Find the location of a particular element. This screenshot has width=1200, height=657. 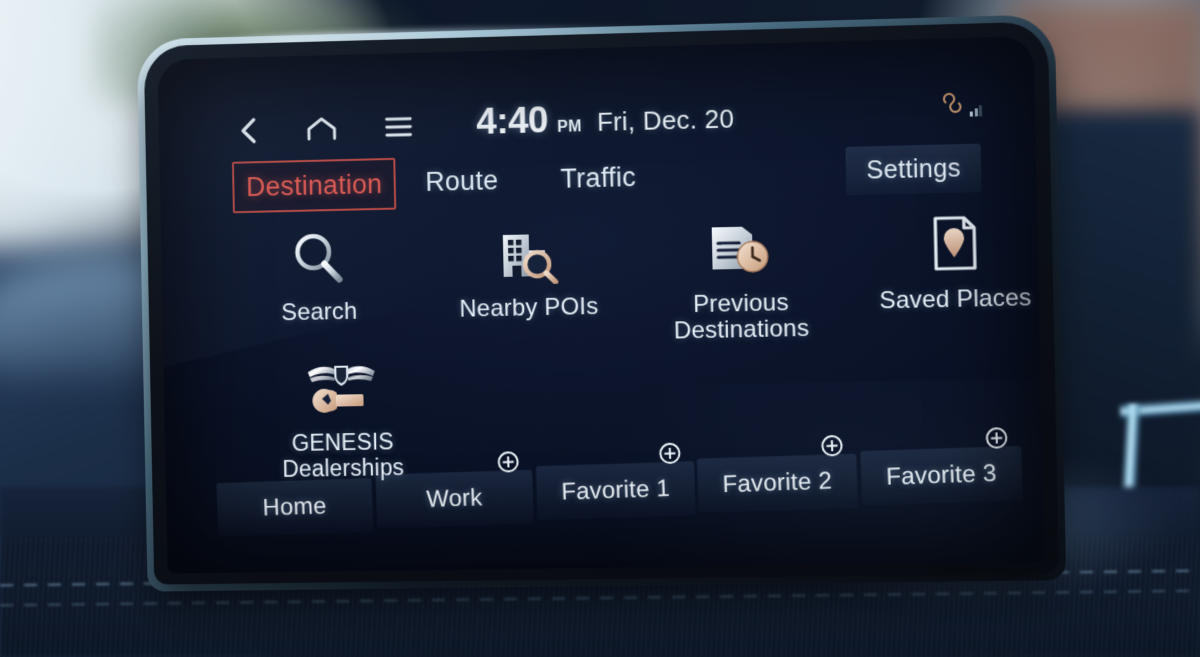

signal-bars-icon is located at coordinates (976, 110).